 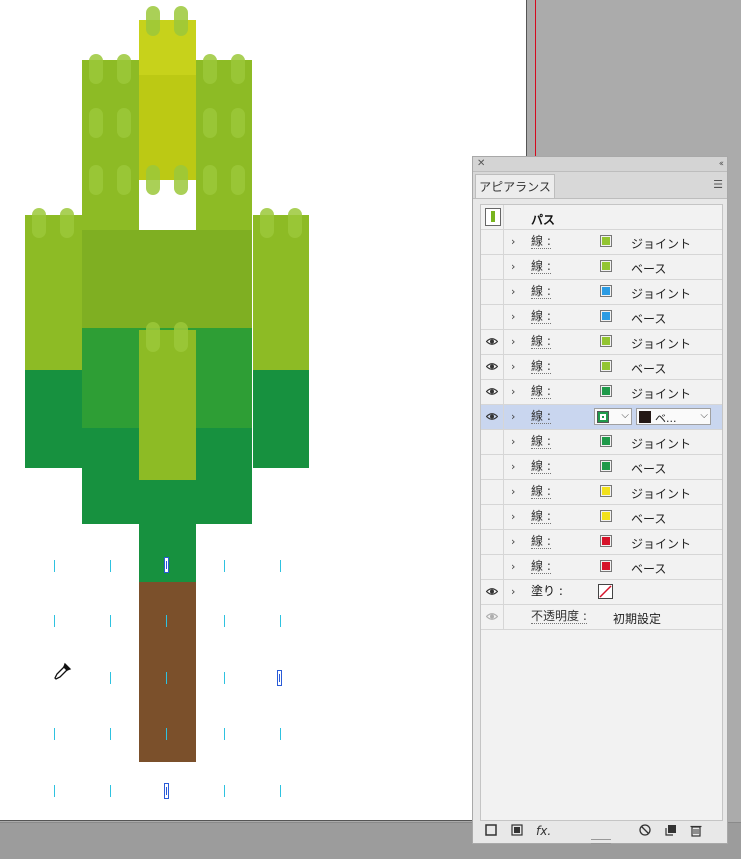 What do you see at coordinates (166, 791) in the screenshot?
I see `selection-handle-bottom` at bounding box center [166, 791].